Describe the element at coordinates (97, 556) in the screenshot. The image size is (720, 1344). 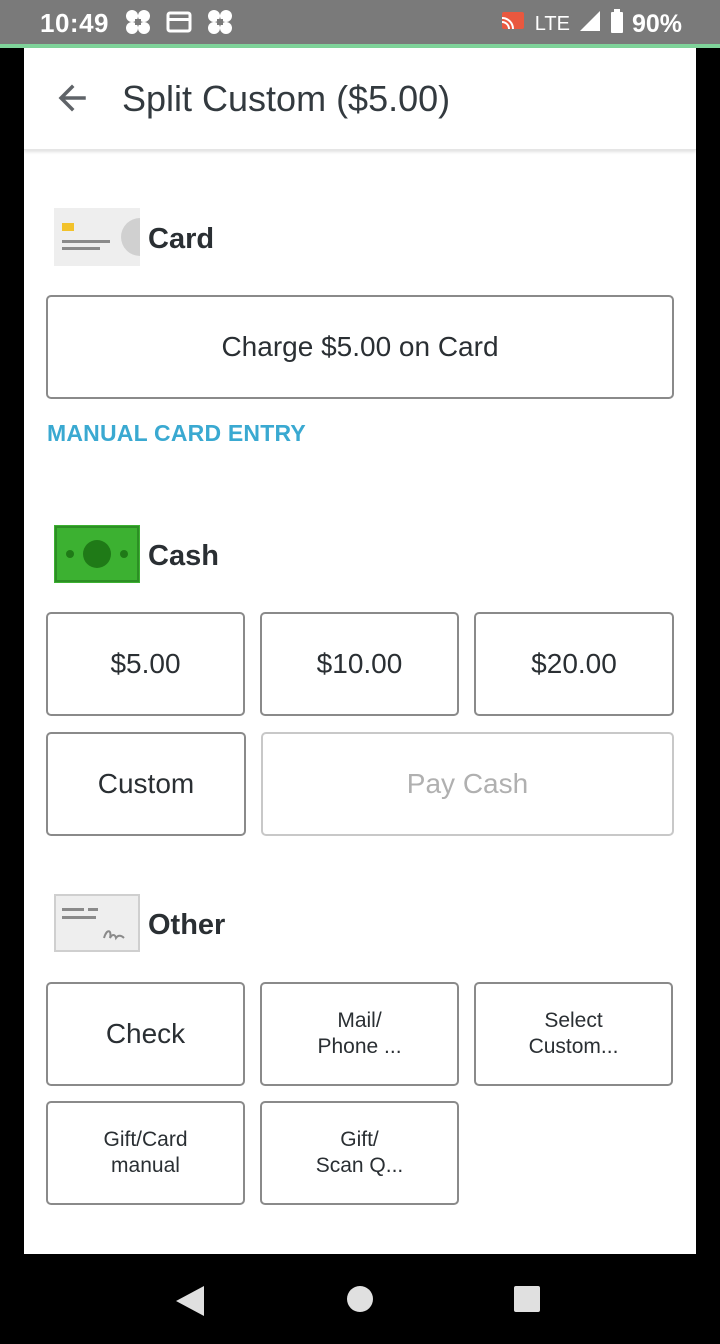
I see `cash-bill-icon` at that location.